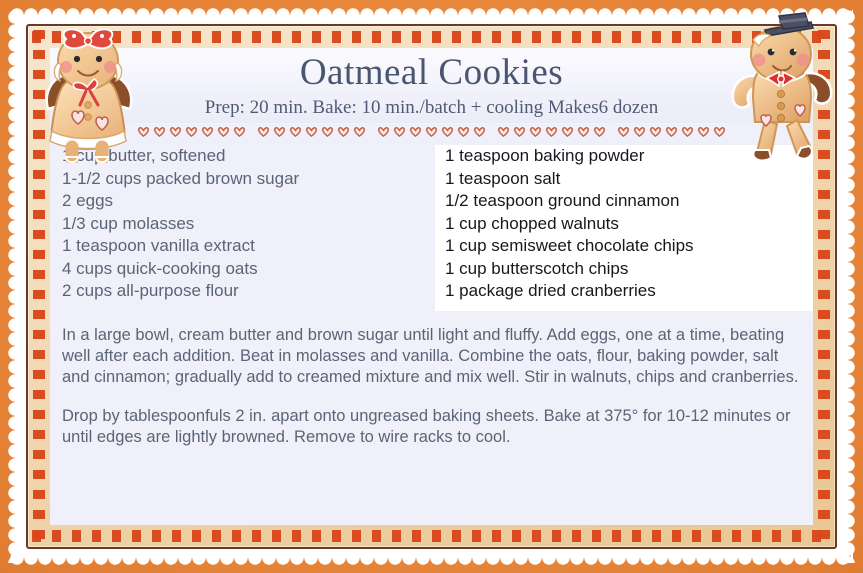 This screenshot has height=573, width=863. Describe the element at coordinates (781, 88) in the screenshot. I see `gingerbread-boy-icon` at that location.